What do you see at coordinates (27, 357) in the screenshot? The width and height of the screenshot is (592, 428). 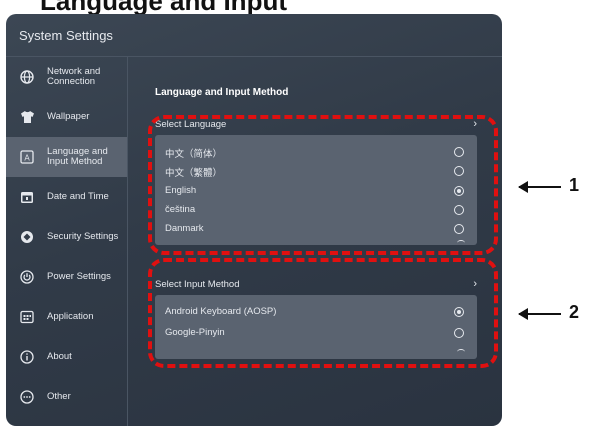 I see `info-icon` at bounding box center [27, 357].